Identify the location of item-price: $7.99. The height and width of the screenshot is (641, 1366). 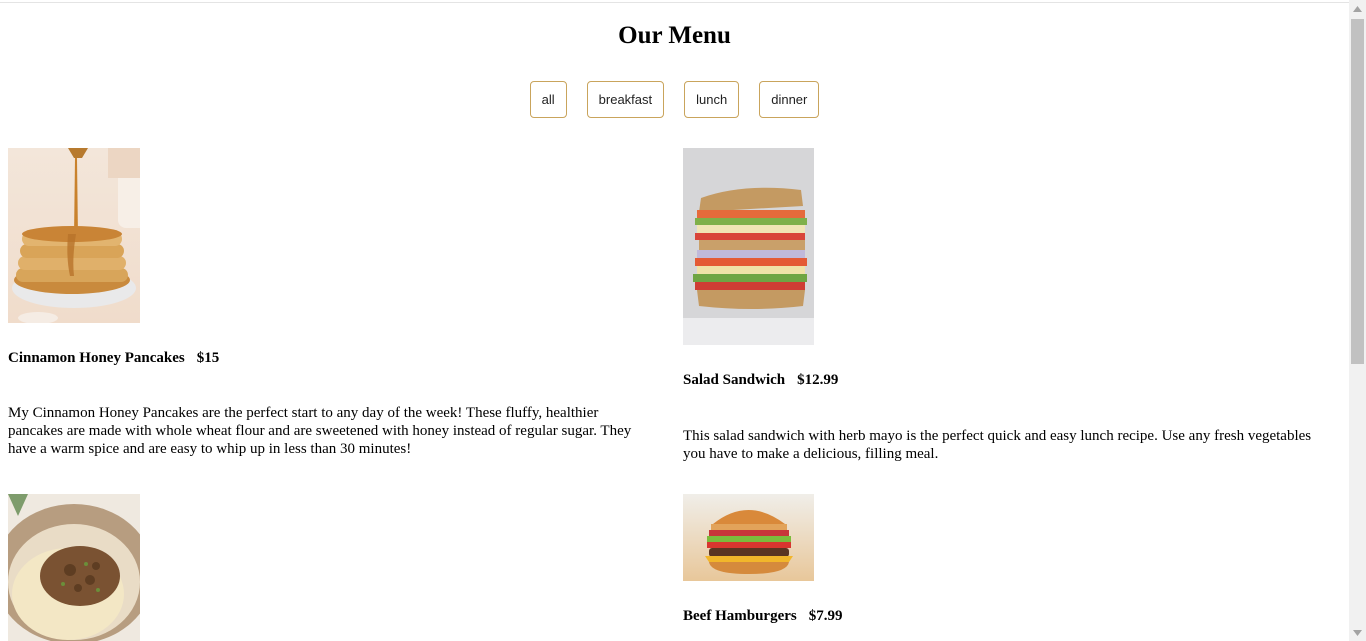
(825, 616).